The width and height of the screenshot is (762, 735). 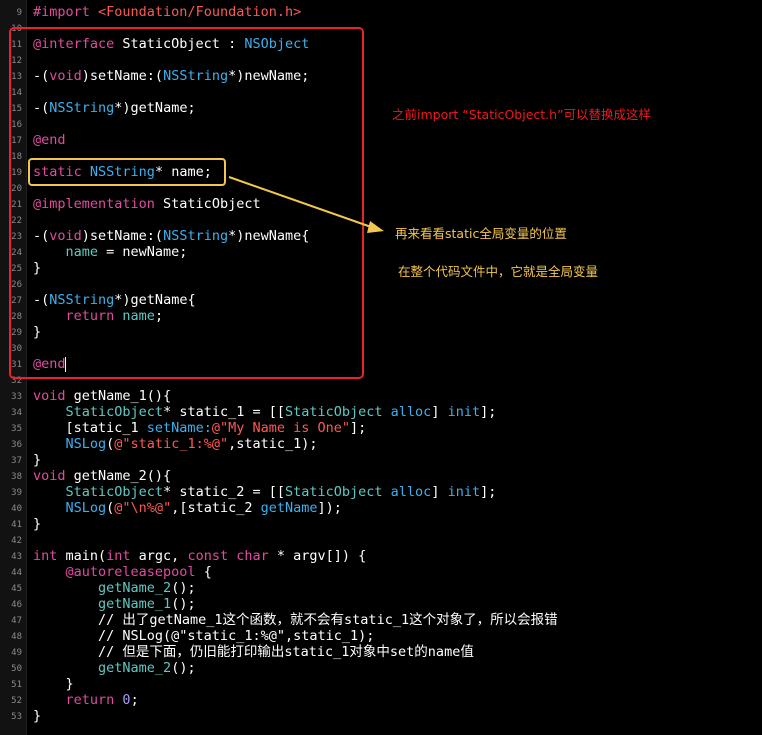 I want to click on annotation-static-location: 再来看看static全局变量的位置, so click(x=481, y=233).